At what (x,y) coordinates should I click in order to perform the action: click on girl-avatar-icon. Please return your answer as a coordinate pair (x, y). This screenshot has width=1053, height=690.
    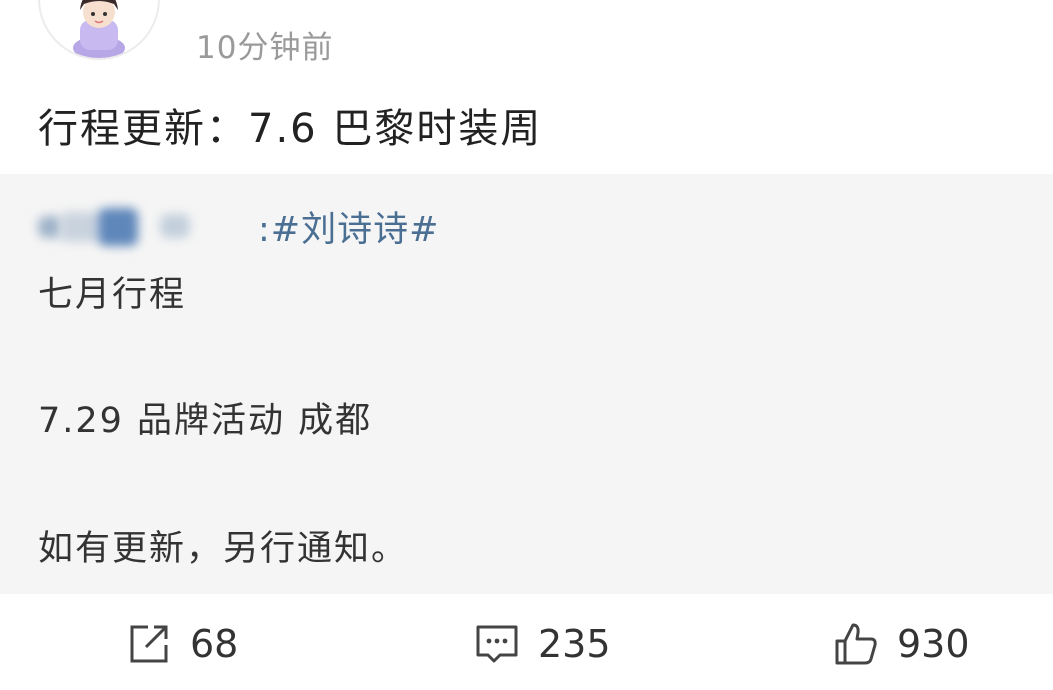
    Looking at the image, I should click on (99, 29).